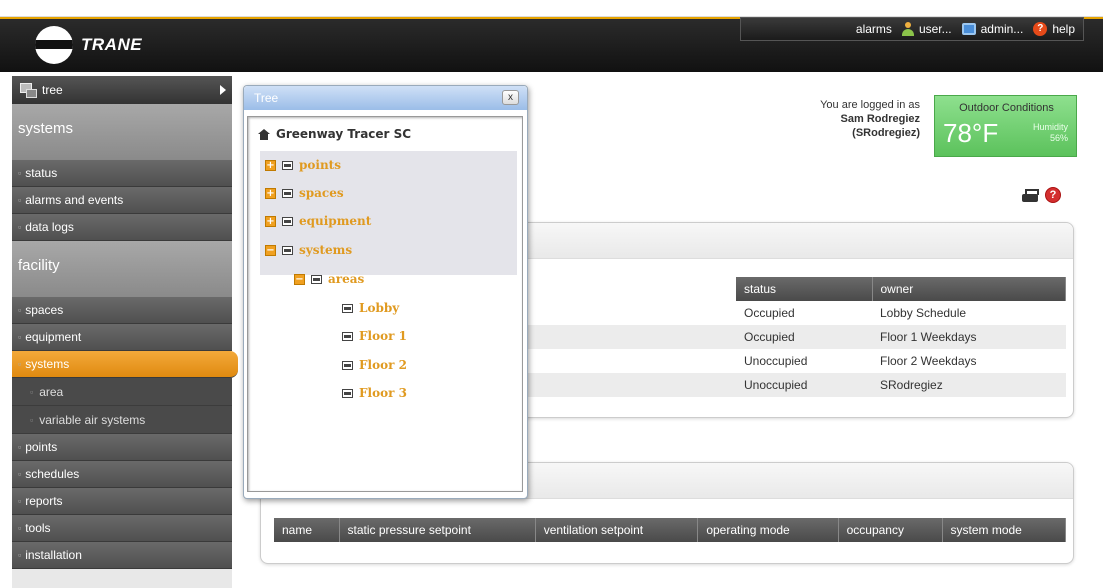  What do you see at coordinates (370, 308) in the screenshot?
I see `tree-leaf-lobby: Lobby` at bounding box center [370, 308].